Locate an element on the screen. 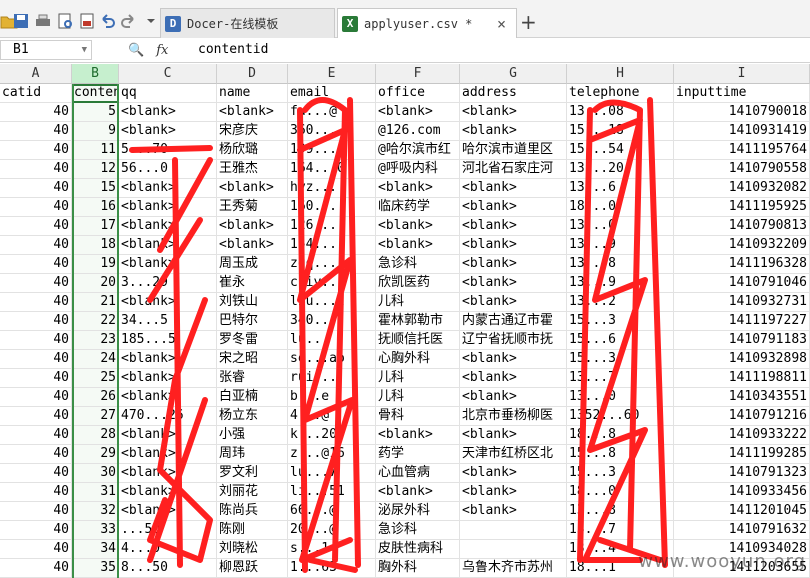 This screenshot has height=578, width=810. cell-inputtime: 1410790813 is located at coordinates (742, 226).